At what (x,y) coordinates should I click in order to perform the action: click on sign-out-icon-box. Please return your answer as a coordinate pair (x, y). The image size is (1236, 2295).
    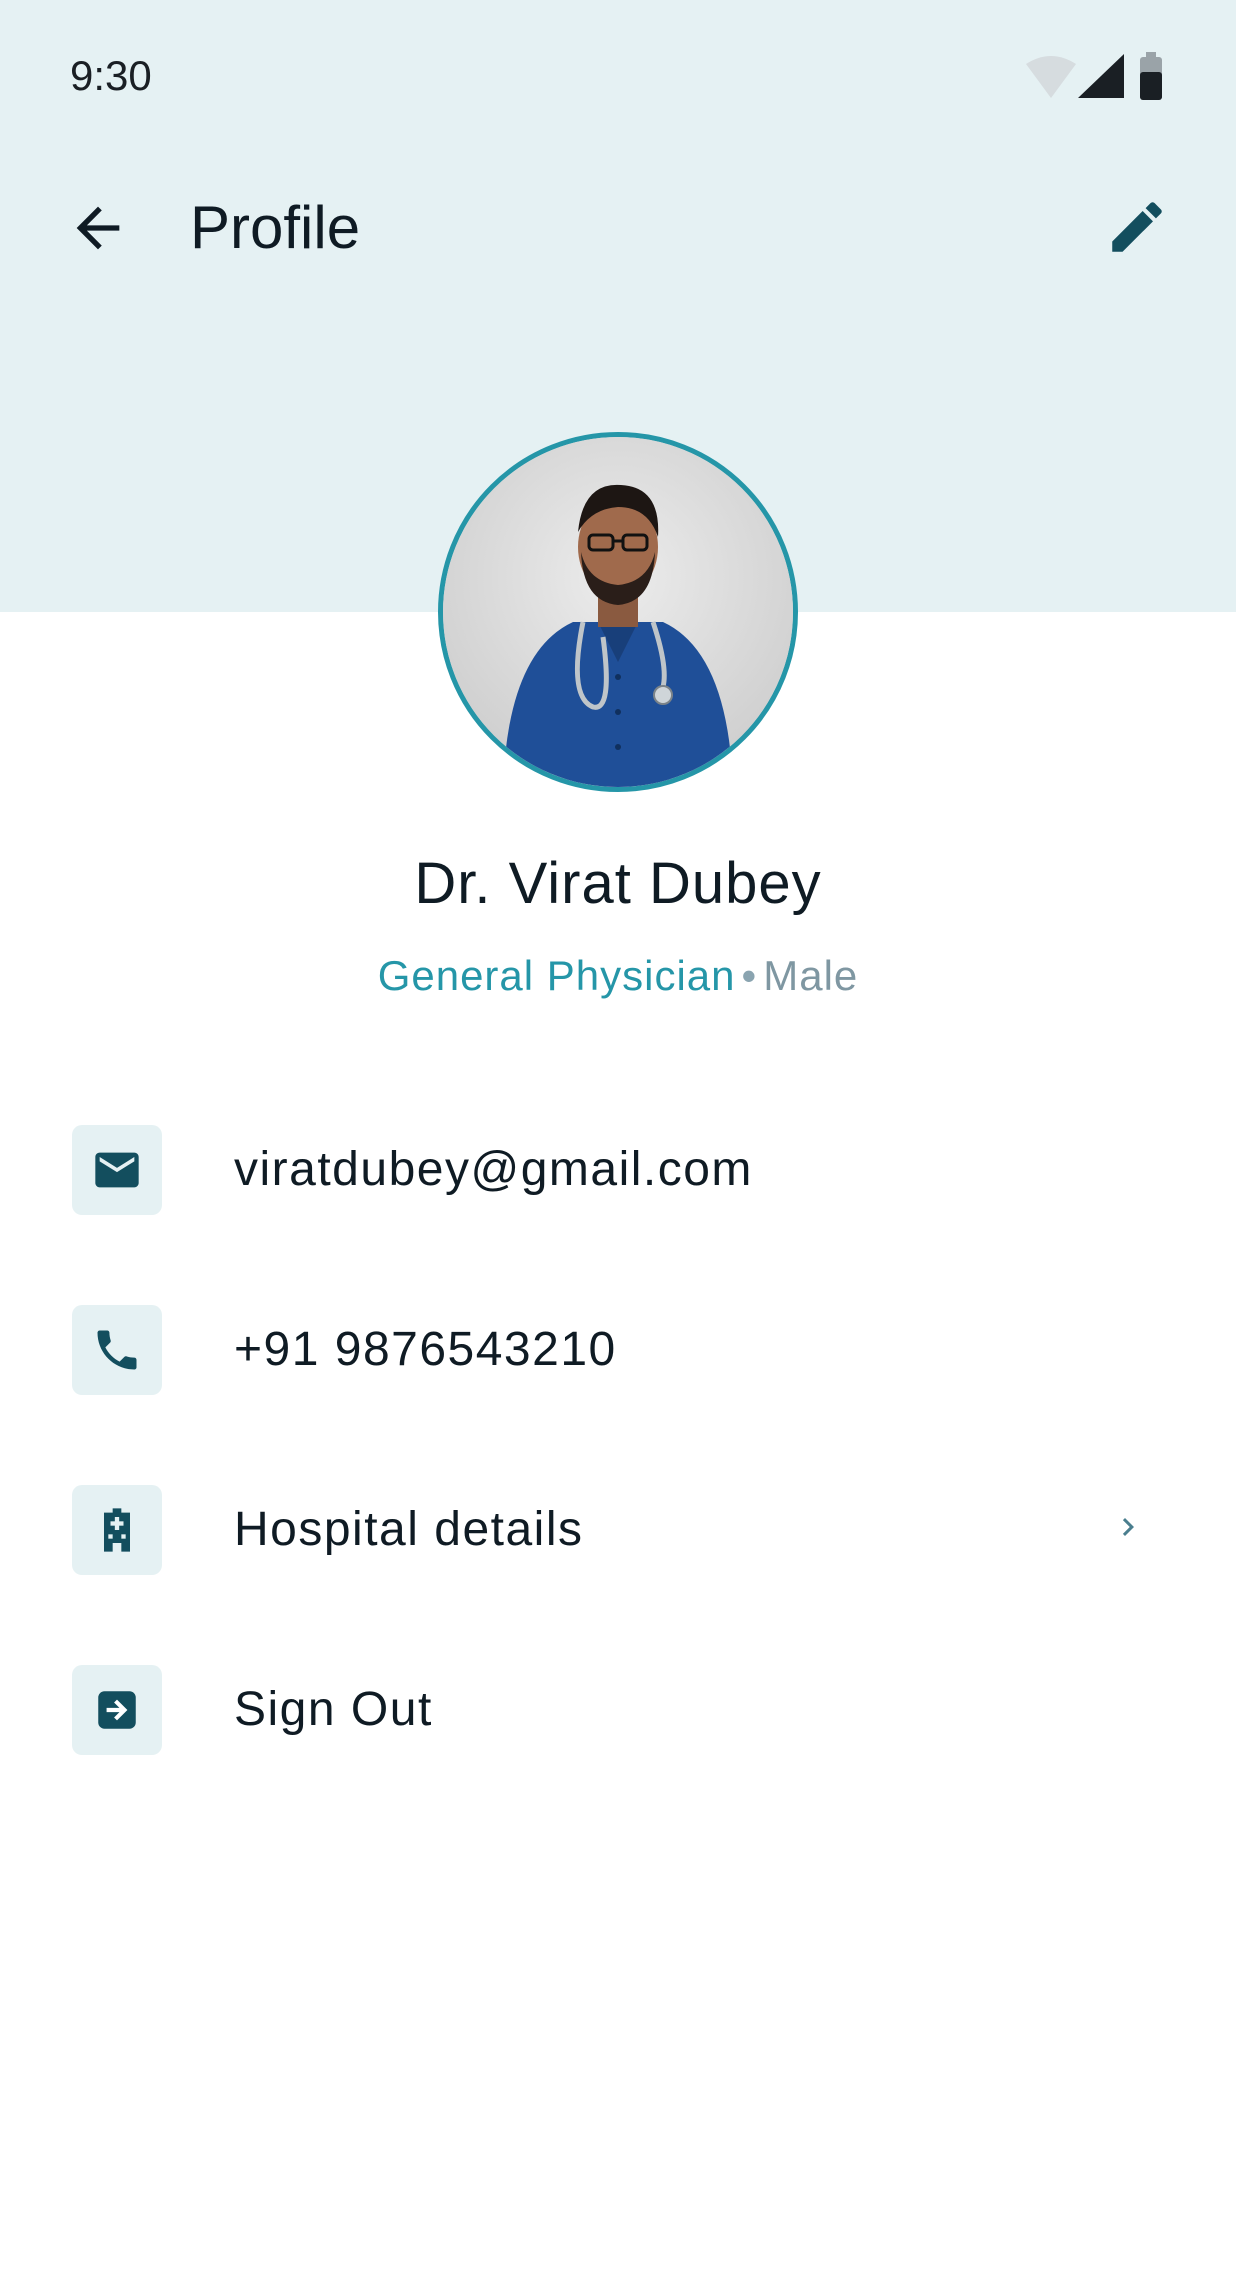
    Looking at the image, I should click on (117, 1710).